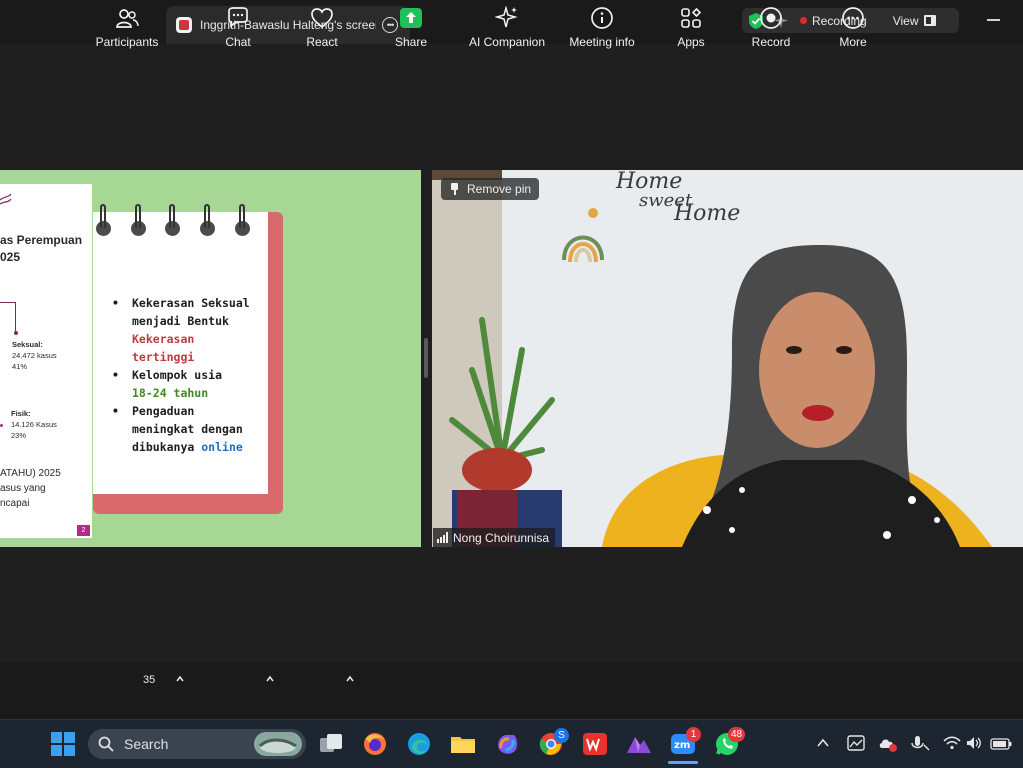 The width and height of the screenshot is (1023, 768). What do you see at coordinates (106, 744) in the screenshot?
I see `search-icon` at bounding box center [106, 744].